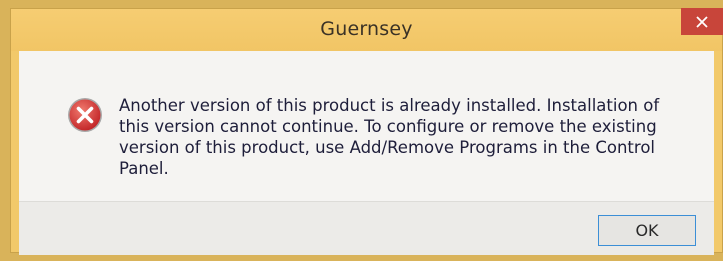 The width and height of the screenshot is (723, 261). What do you see at coordinates (85, 115) in the screenshot?
I see `error-icon` at bounding box center [85, 115].